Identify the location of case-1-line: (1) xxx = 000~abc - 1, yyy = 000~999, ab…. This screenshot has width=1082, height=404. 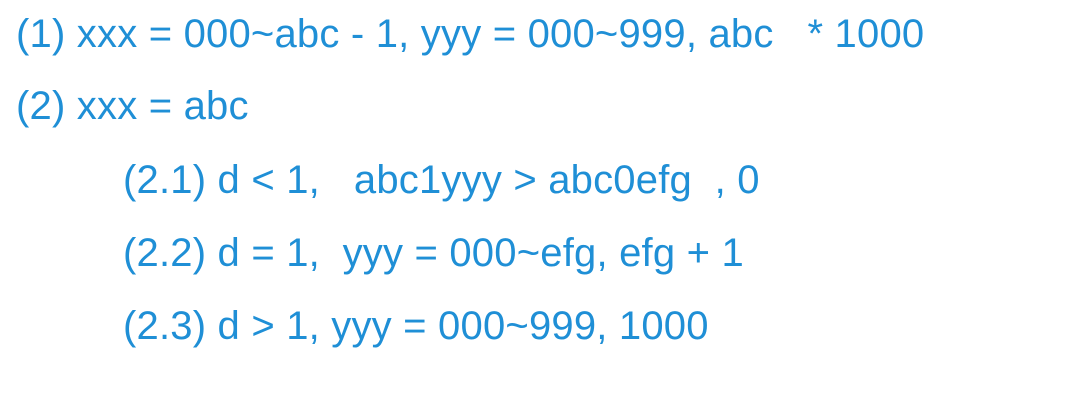
(470, 34).